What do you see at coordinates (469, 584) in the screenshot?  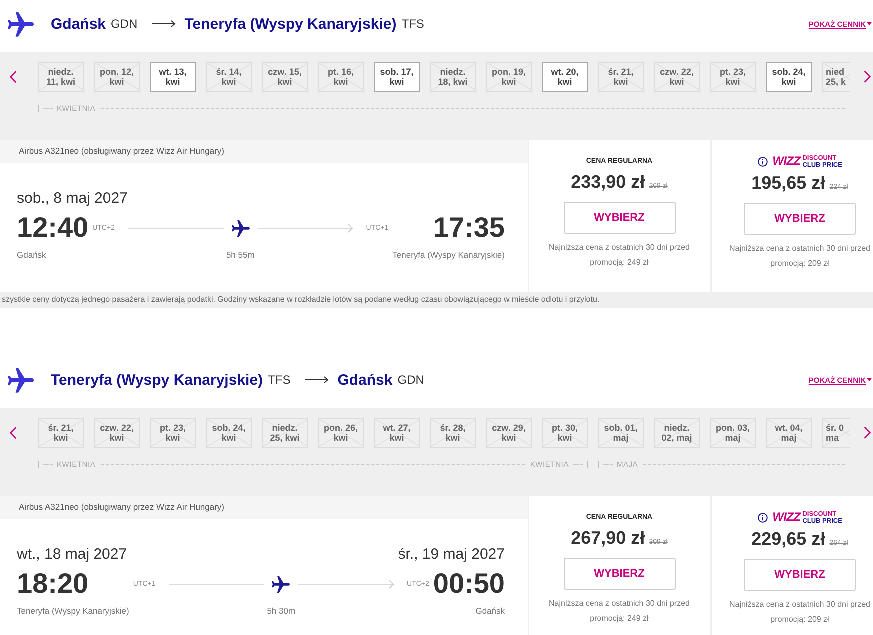 I see `arrival-time: 00:50` at bounding box center [469, 584].